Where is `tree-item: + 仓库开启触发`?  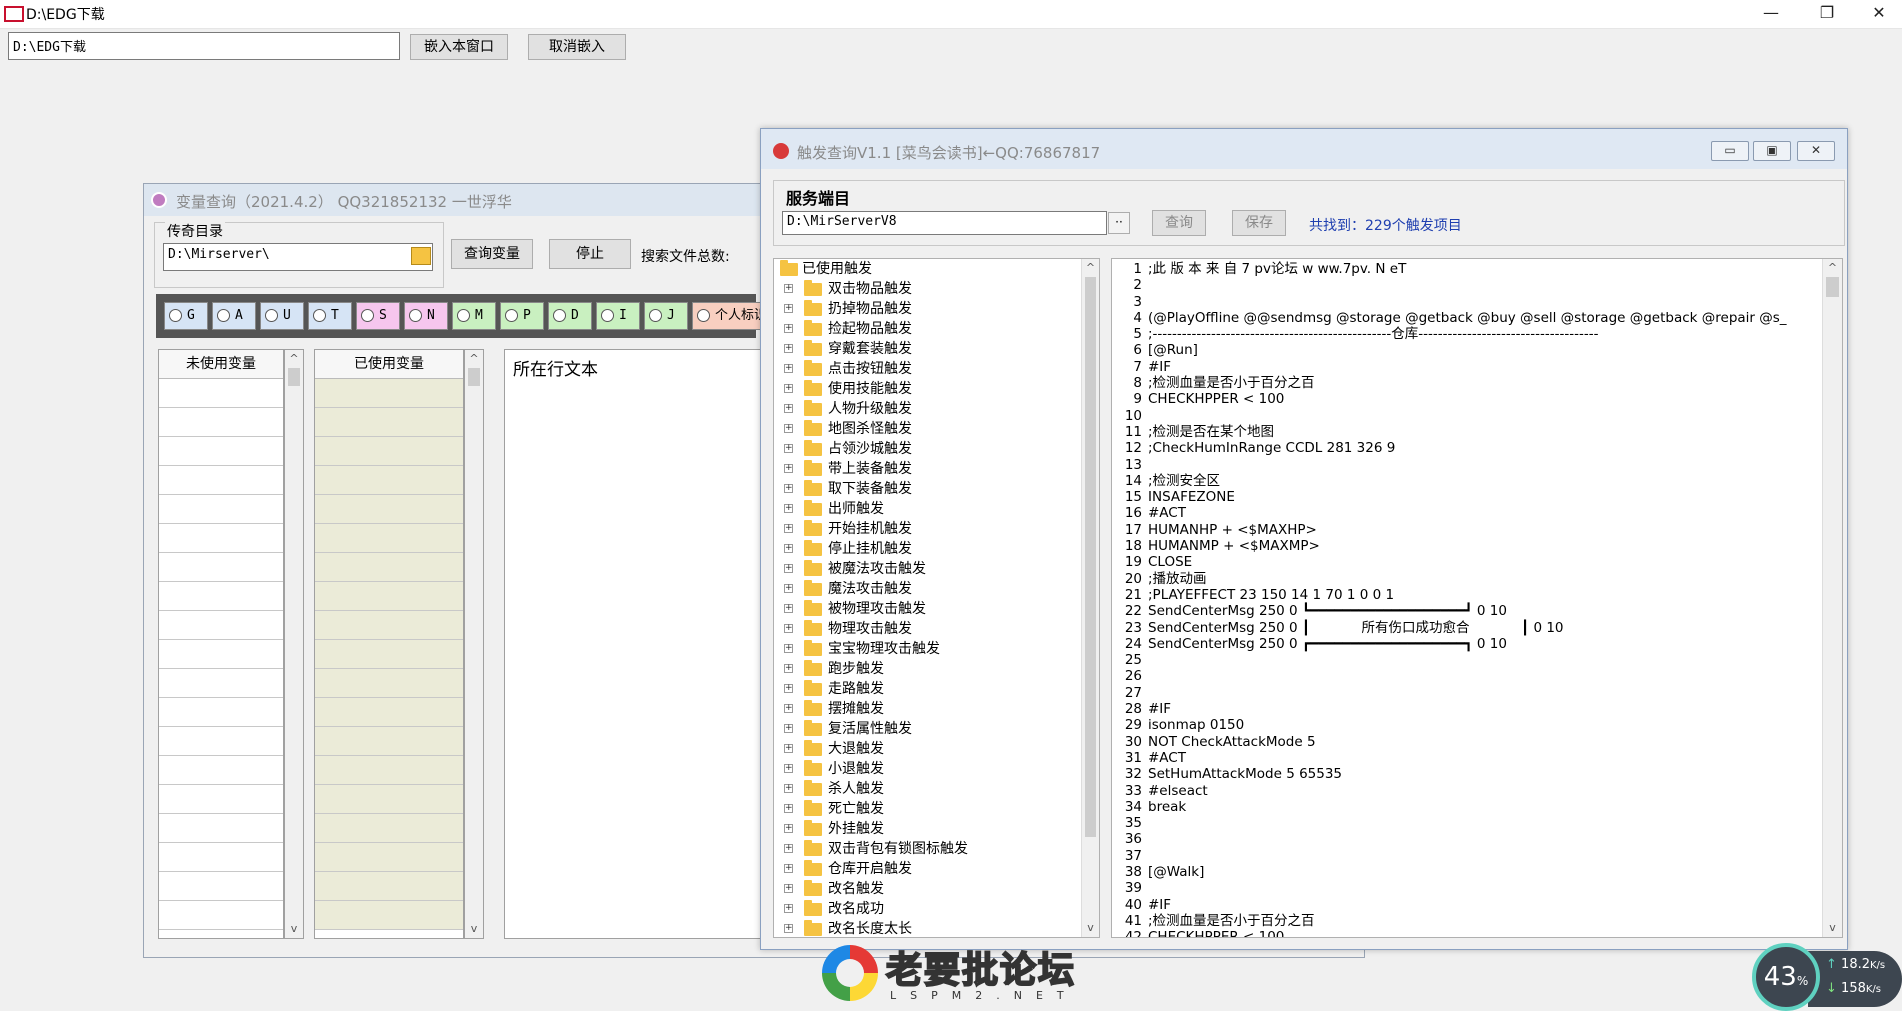
tree-item: + 仓库开启触发 is located at coordinates (927, 869).